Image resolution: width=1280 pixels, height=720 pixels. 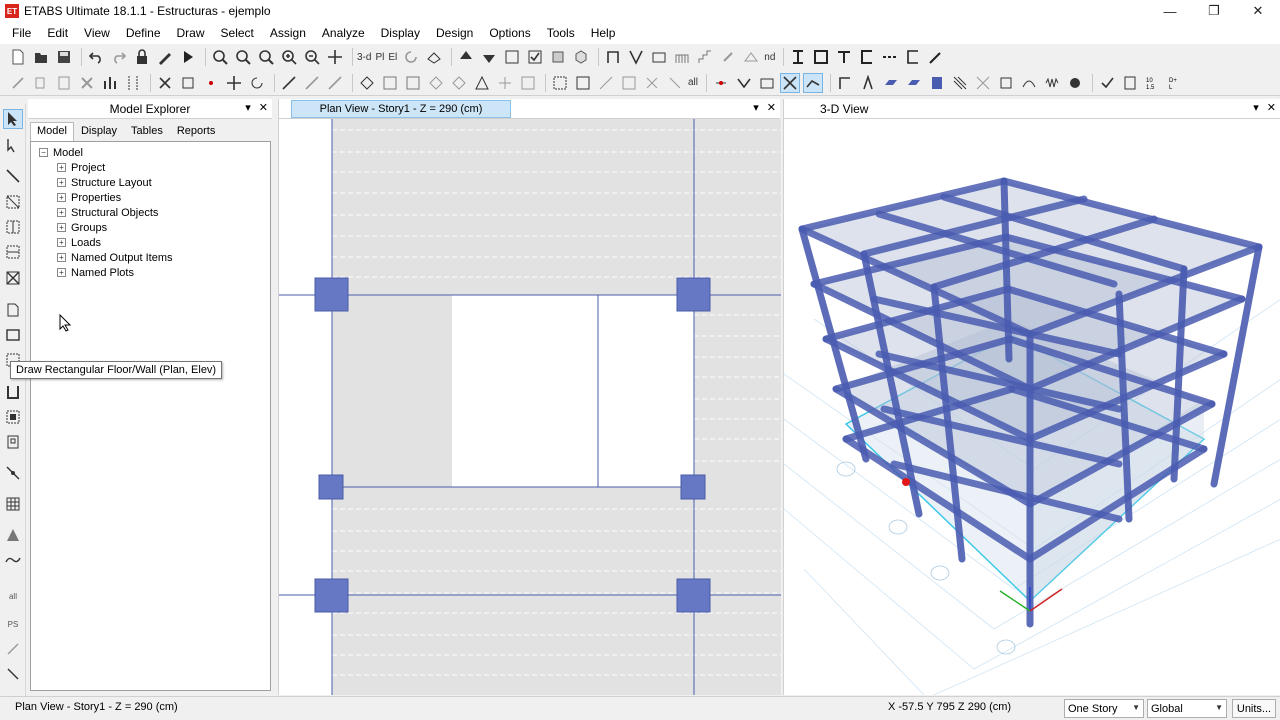 What do you see at coordinates (1052, 83) in the screenshot?
I see `assign-diaphragm-icon` at bounding box center [1052, 83].